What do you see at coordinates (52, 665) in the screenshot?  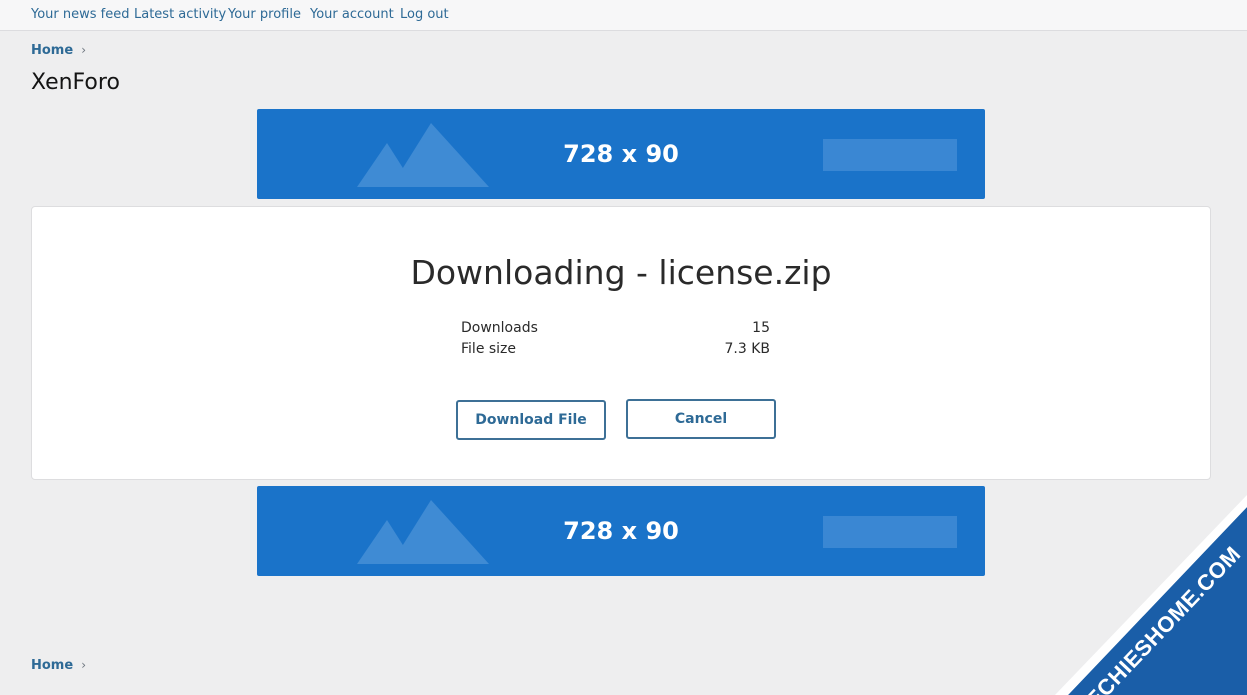 I see `footer-breadcrumb-home-link: Home` at bounding box center [52, 665].